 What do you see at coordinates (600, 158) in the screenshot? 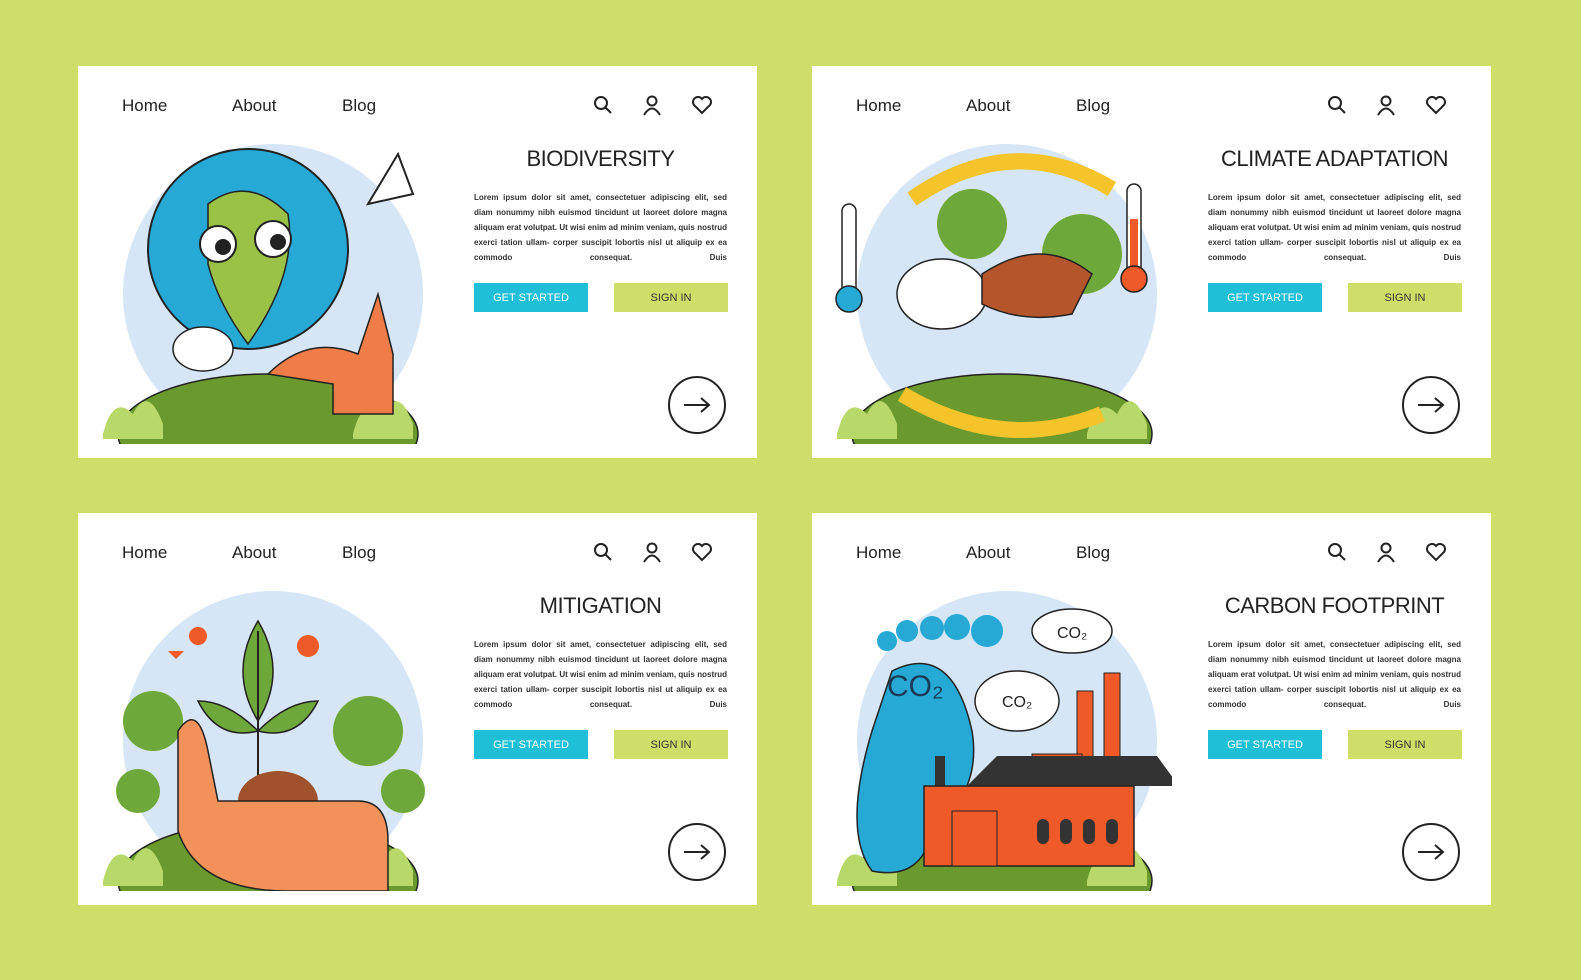
I see `page-title: BIODIVERSITY` at bounding box center [600, 158].